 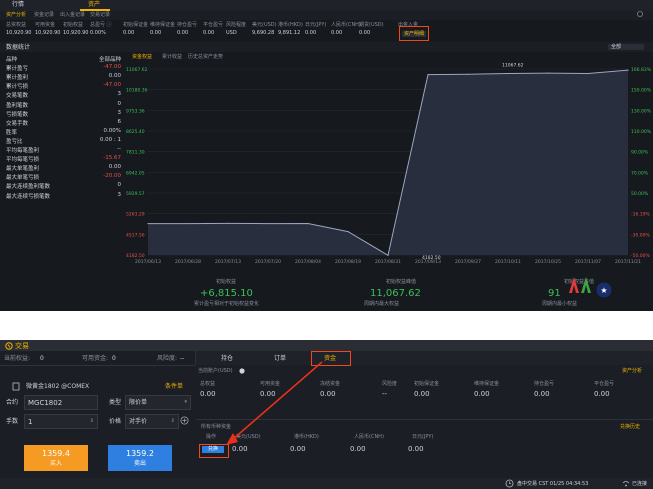 What do you see at coordinates (182, 358) in the screenshot?
I see `risk-value: --` at bounding box center [182, 358].